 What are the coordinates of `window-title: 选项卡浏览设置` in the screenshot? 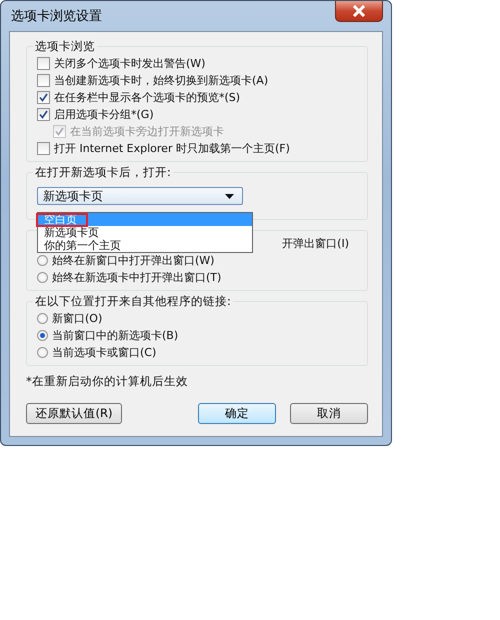 It's located at (56, 16).